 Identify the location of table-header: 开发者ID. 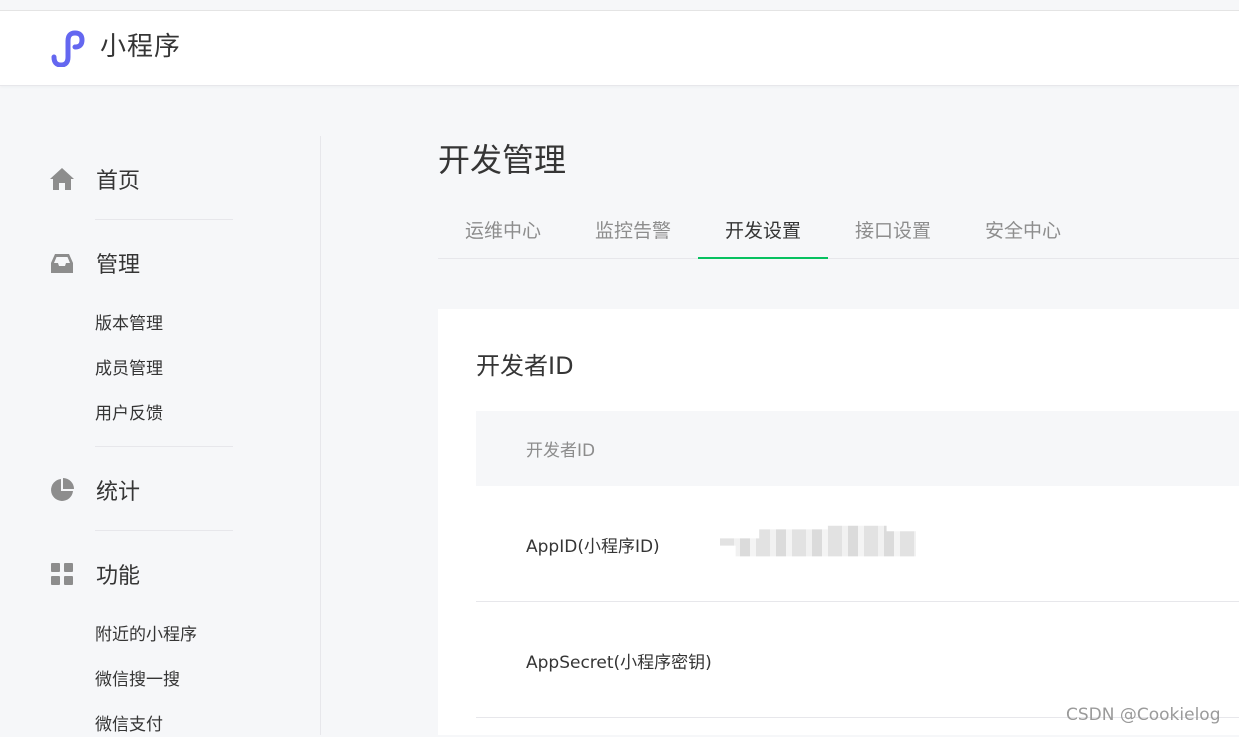
(857, 448).